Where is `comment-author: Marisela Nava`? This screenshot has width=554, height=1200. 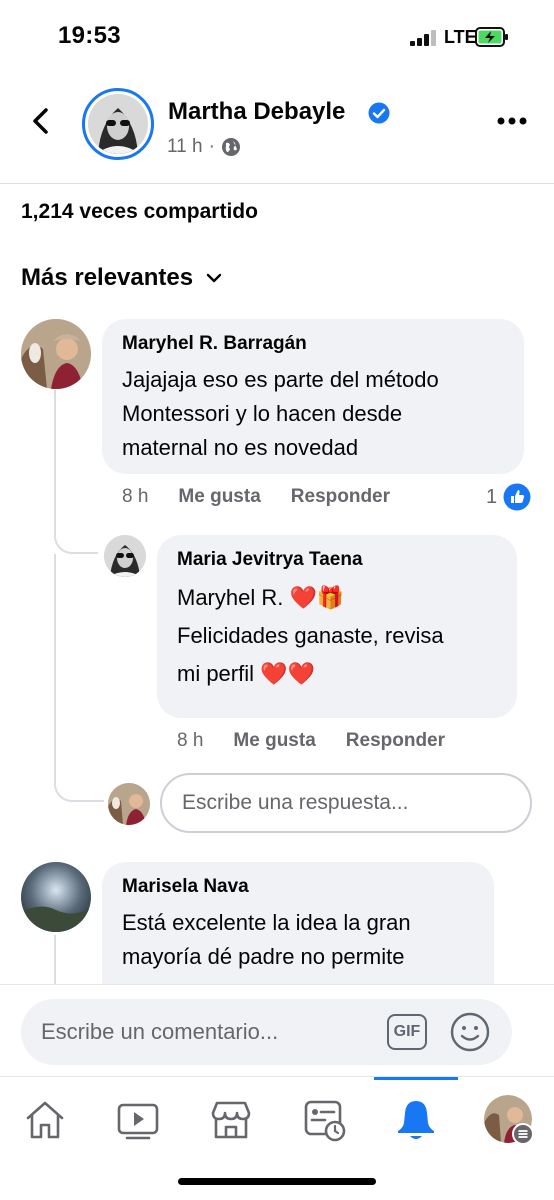
comment-author: Marisela Nava is located at coordinates (298, 887).